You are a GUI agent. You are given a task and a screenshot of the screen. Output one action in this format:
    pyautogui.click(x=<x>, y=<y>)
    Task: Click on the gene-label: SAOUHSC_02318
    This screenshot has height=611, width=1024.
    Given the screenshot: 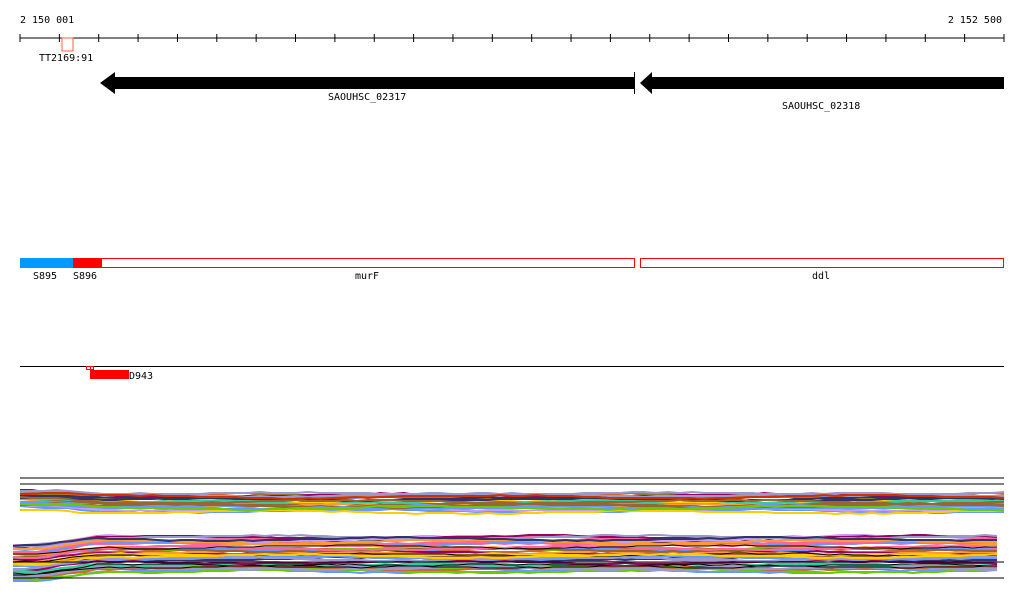 What is the action you would take?
    pyautogui.click(x=821, y=106)
    